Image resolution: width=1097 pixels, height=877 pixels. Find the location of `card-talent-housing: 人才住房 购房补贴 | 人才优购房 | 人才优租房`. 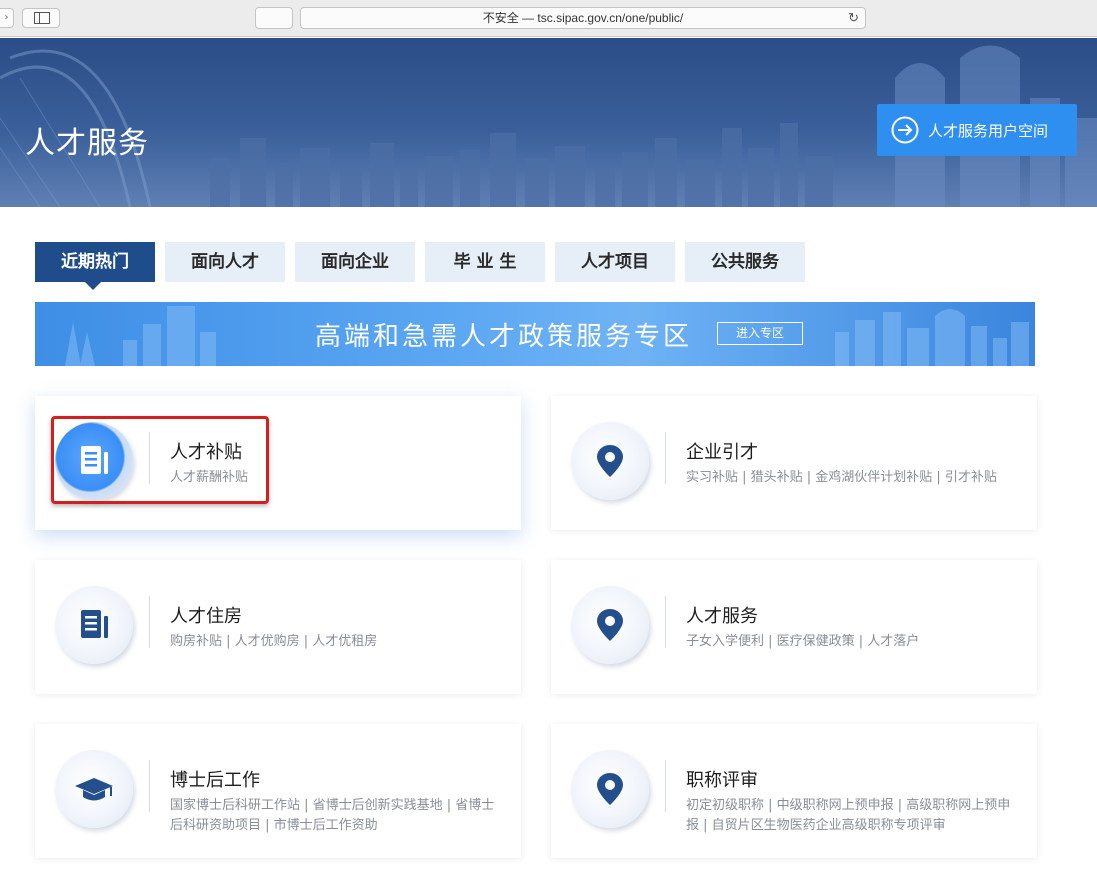

card-talent-housing: 人才住房 购房补贴 | 人才优购房 | 人才优租房 is located at coordinates (278, 627).